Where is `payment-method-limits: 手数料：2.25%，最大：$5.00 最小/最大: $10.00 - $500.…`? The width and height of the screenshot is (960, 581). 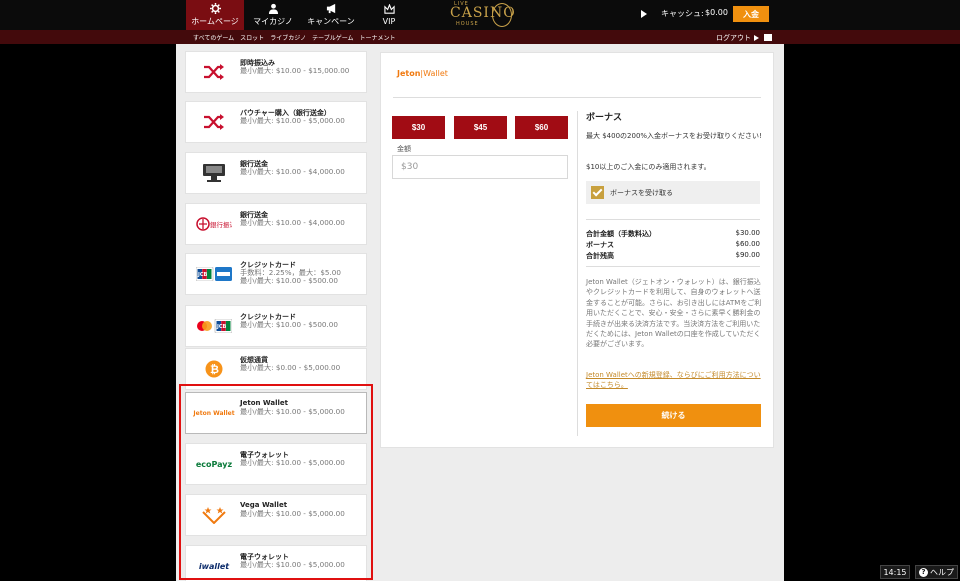
payment-method-limits: 手数料：2.25%，最大：$5.00 最小/最大: $10.00 - $500.… is located at coordinates (290, 276).